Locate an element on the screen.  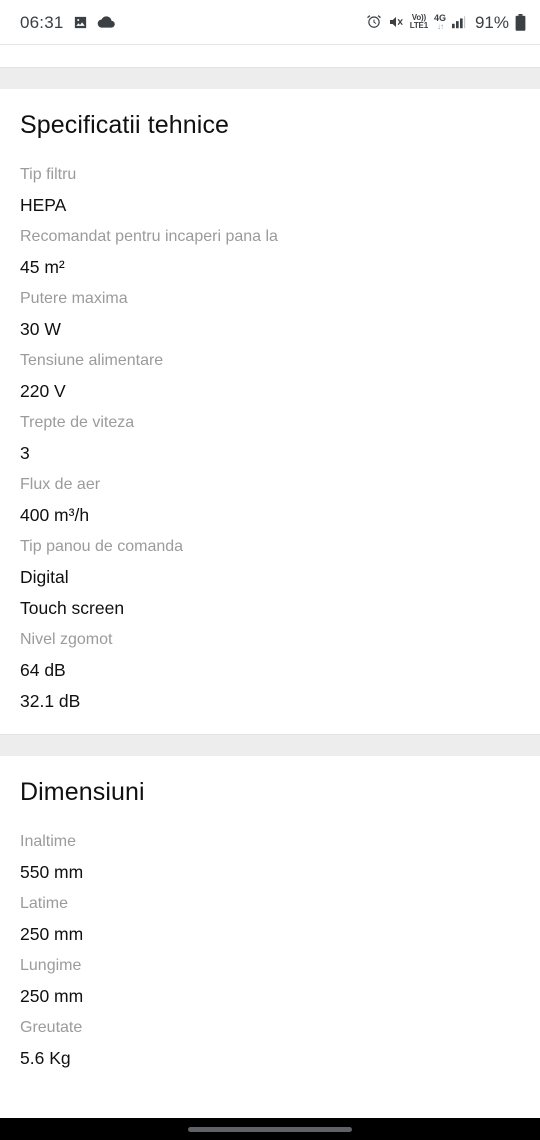
spec-value: 5.6 Kg is located at coordinates (45, 1058).